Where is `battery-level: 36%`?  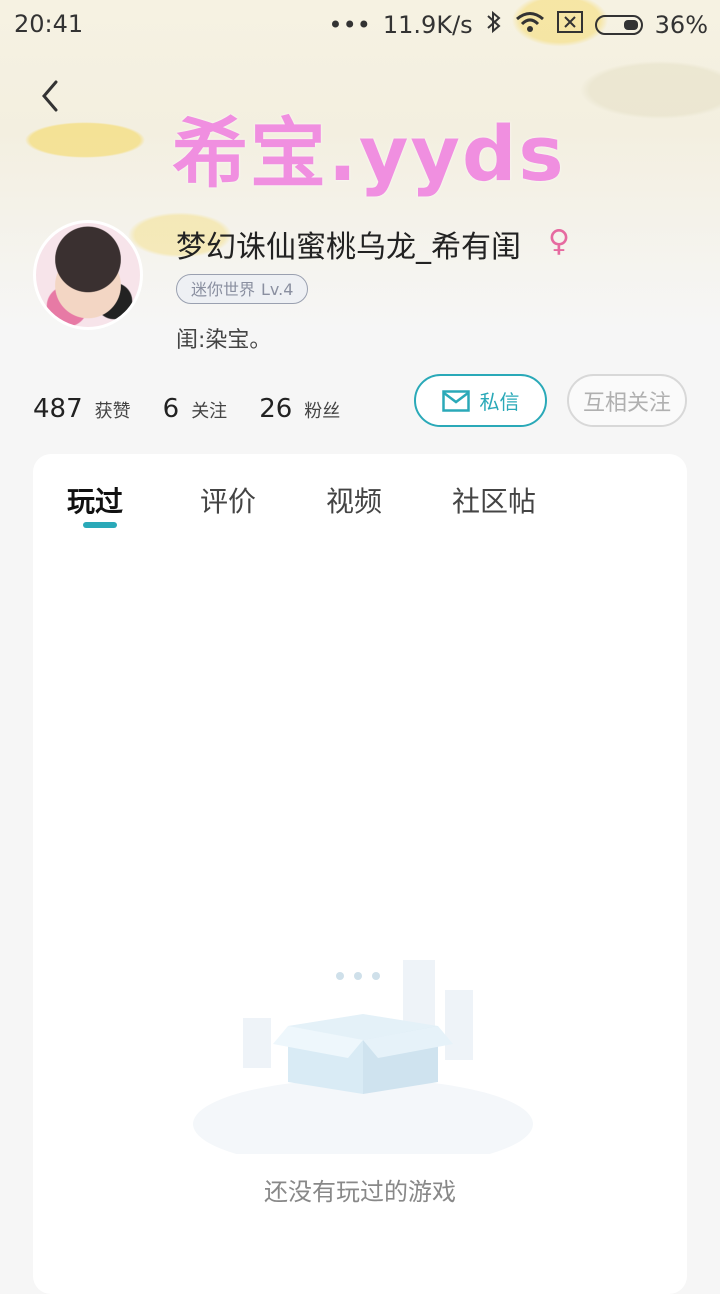
battery-level: 36% is located at coordinates (681, 25).